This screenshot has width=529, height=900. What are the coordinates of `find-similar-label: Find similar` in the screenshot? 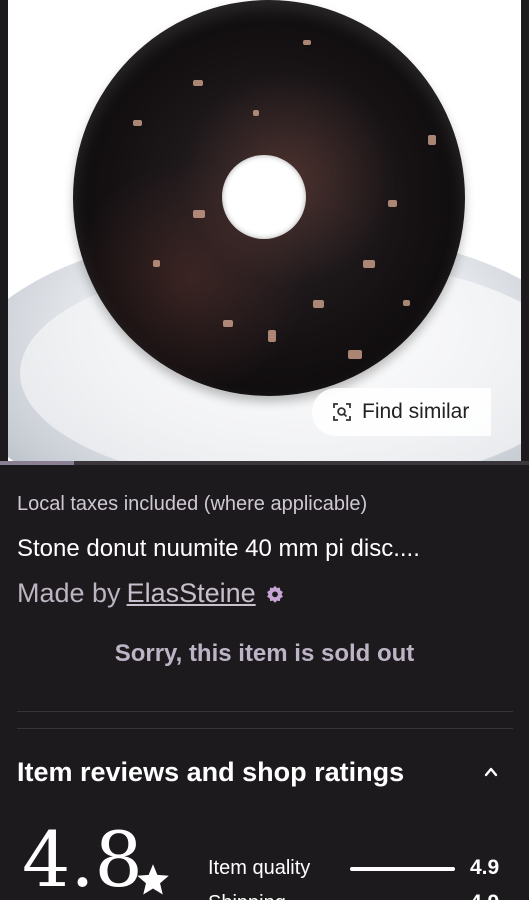 It's located at (416, 411).